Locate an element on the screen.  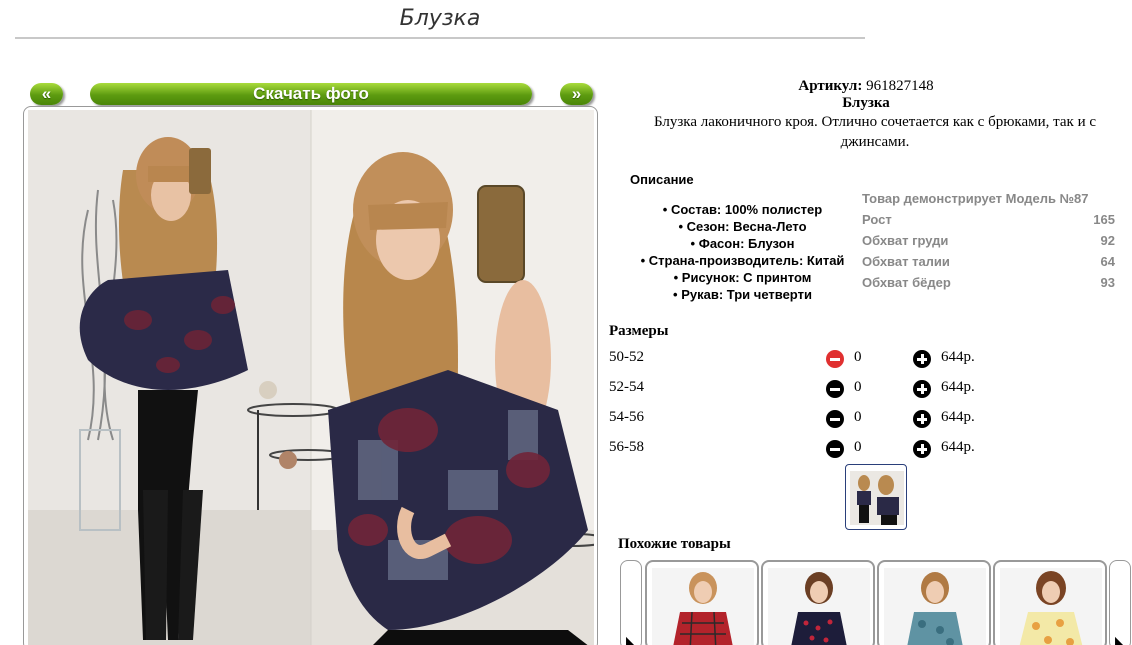
similar-heading: Похожие товары is located at coordinates (674, 544).